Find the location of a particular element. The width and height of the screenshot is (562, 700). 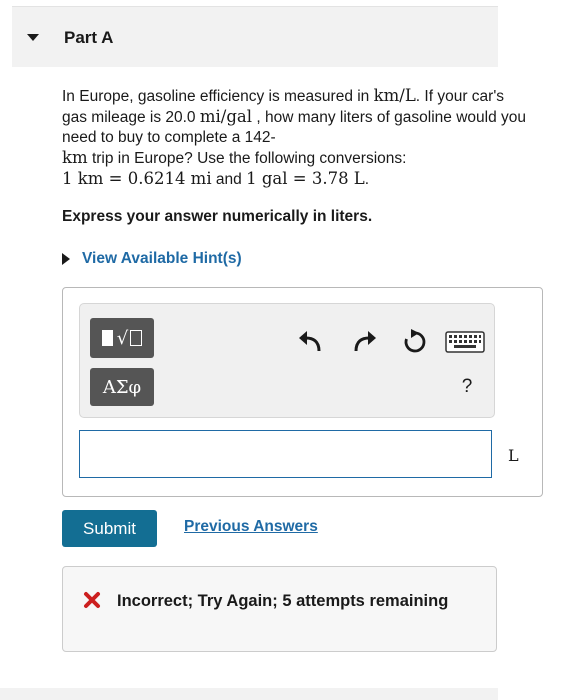

view-hints-toggle: View Available Hint(s) is located at coordinates (152, 259).